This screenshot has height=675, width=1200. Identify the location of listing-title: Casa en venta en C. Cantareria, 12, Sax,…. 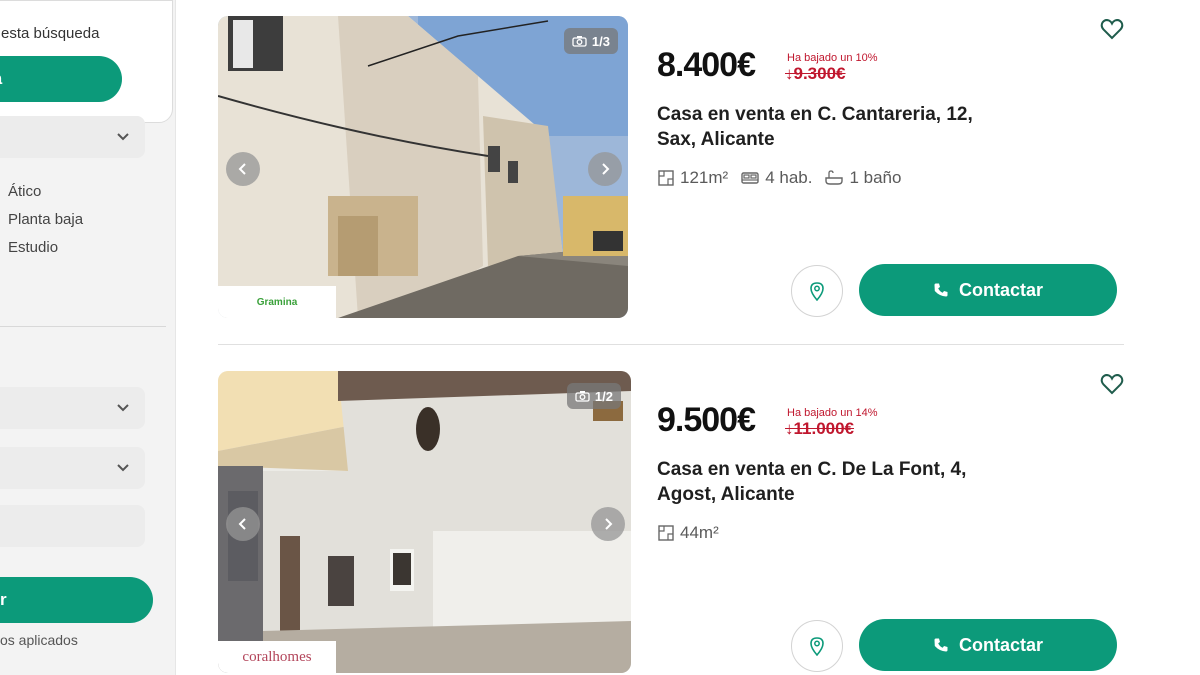
(837, 127).